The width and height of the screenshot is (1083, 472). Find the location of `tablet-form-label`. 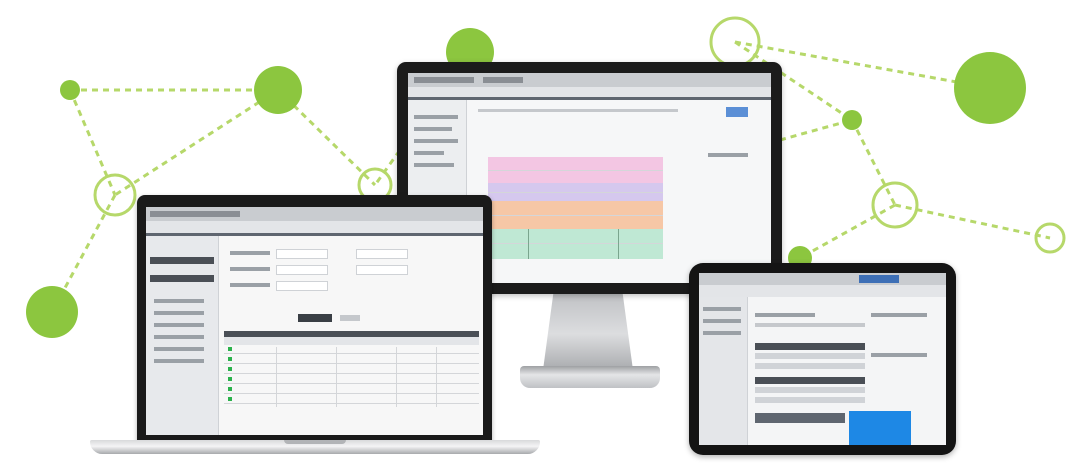

tablet-form-label is located at coordinates (785, 315).